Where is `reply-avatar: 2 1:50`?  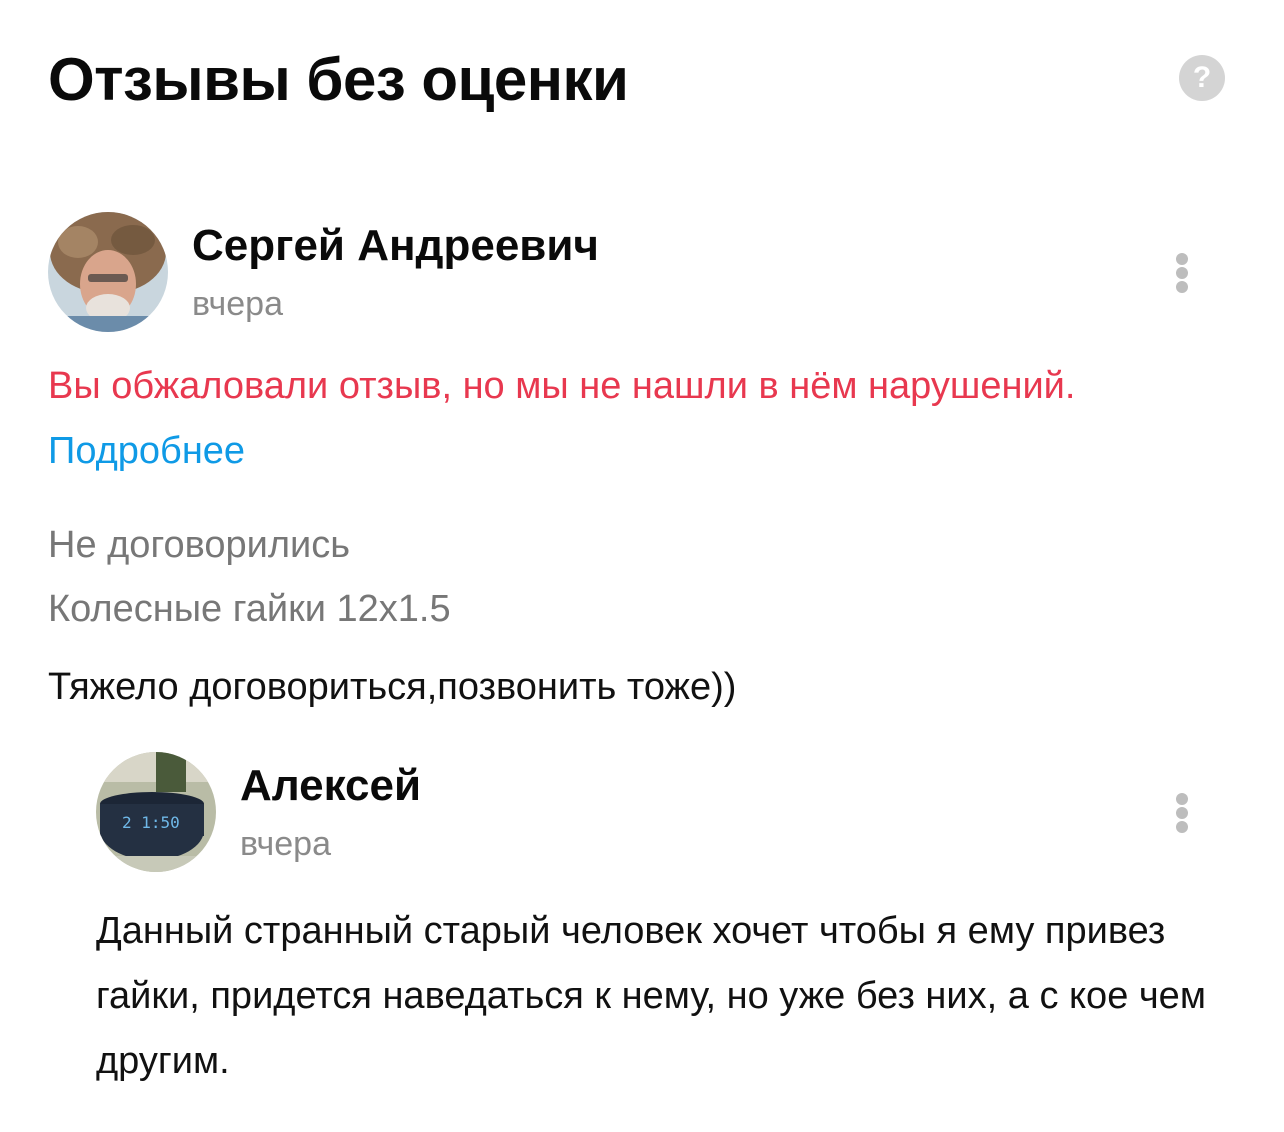 reply-avatar: 2 1:50 is located at coordinates (156, 812).